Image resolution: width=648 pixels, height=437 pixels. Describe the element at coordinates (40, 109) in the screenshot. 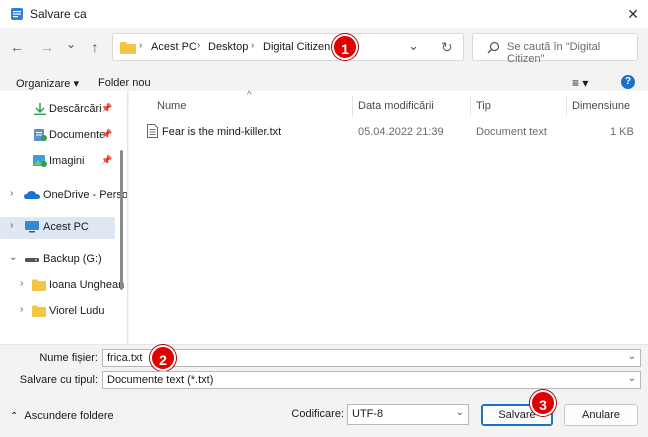

I see `download-icon` at that location.